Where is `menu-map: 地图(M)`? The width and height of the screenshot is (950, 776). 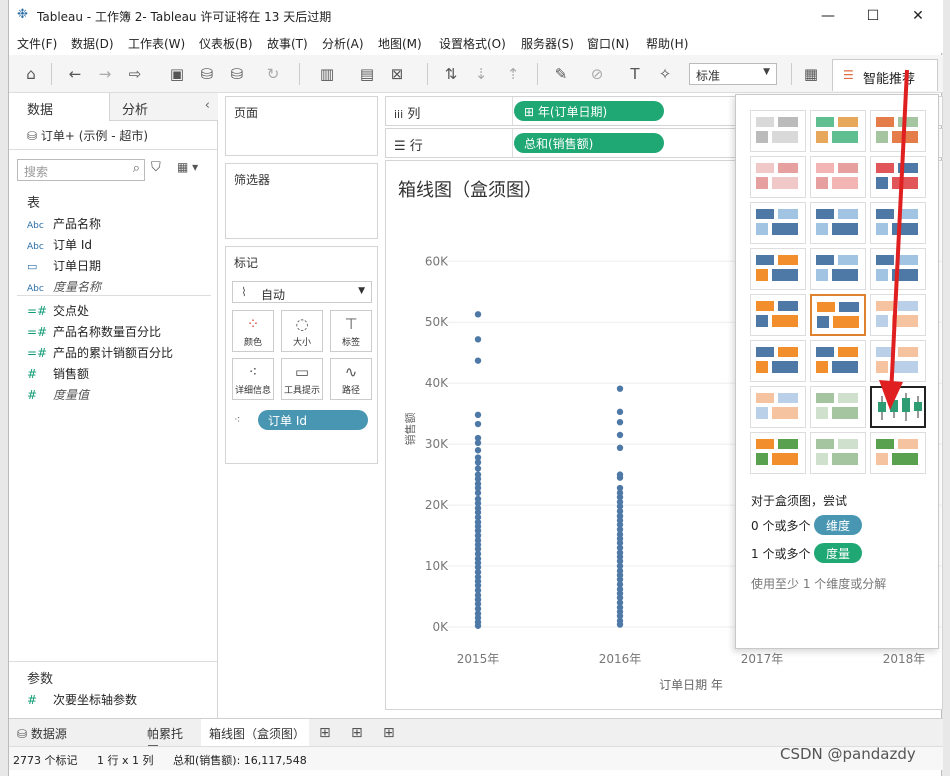 menu-map: 地图(M) is located at coordinates (400, 43).